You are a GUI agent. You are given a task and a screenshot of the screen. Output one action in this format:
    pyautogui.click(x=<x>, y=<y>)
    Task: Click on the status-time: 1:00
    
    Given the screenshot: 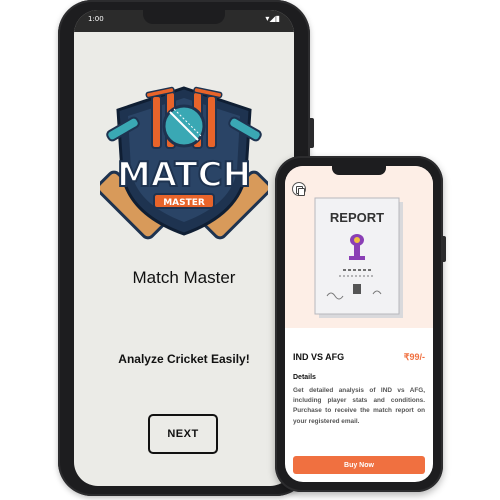 What is the action you would take?
    pyautogui.click(x=96, y=19)
    